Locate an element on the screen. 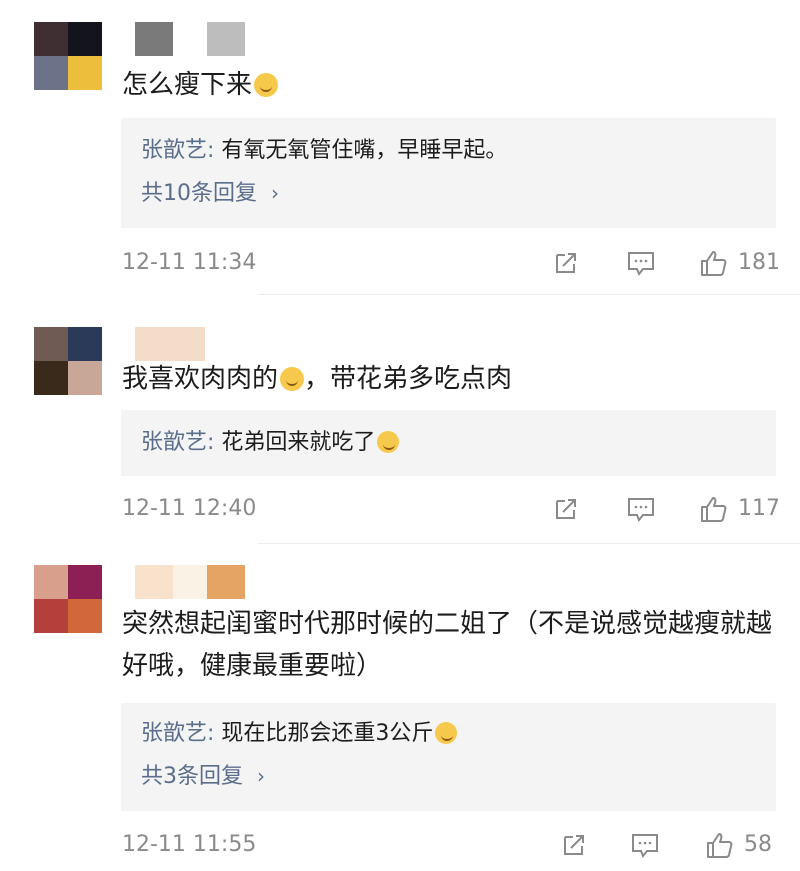  timestamp: 12-11 11:34 is located at coordinates (189, 262).